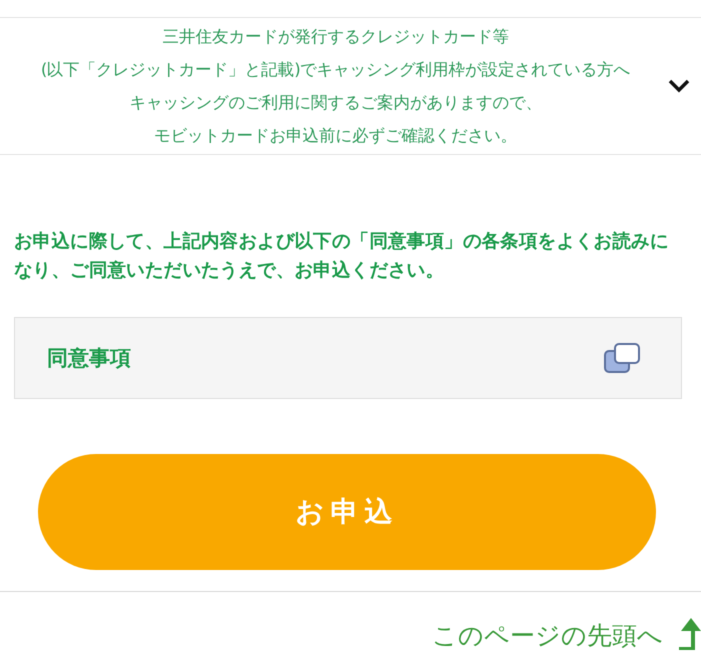 Image resolution: width=701 pixels, height=670 pixels. Describe the element at coordinates (689, 635) in the screenshot. I see `arrow-up-icon` at that location.